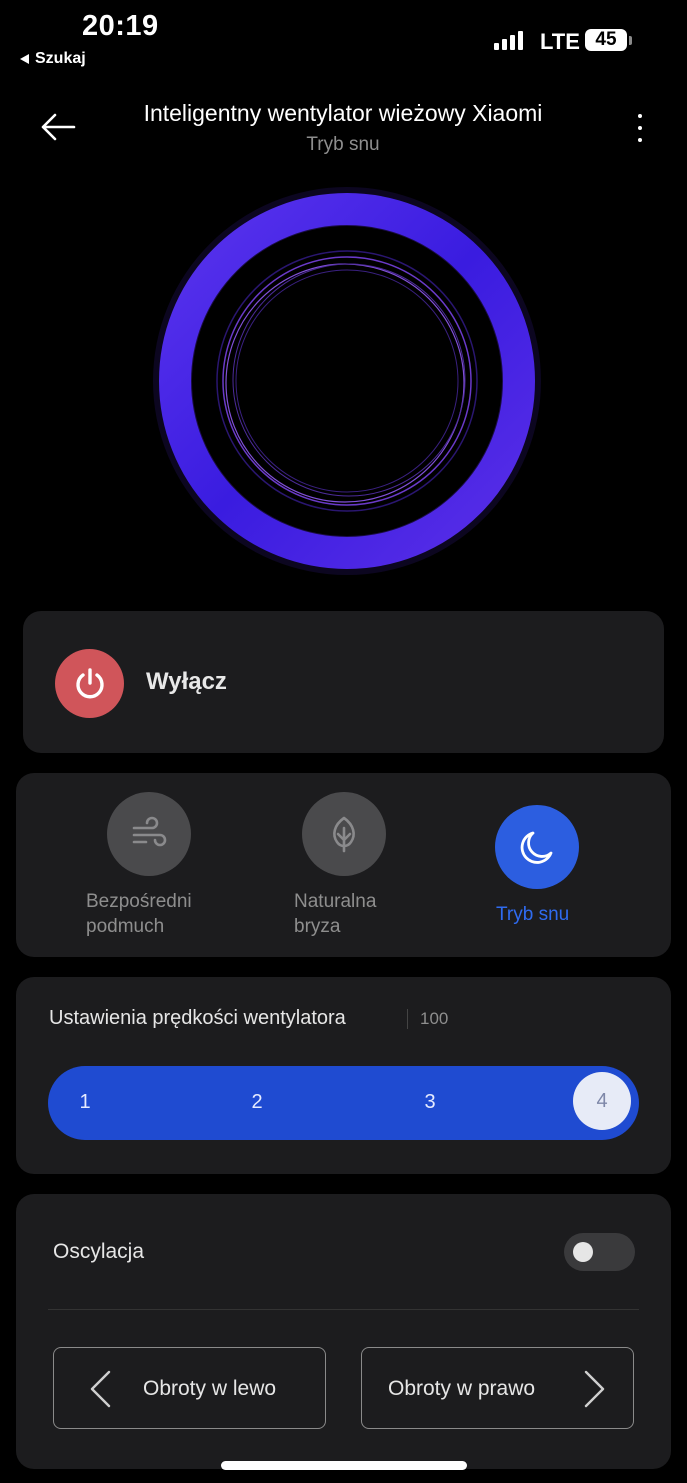 This screenshot has width=687, height=1483. Describe the element at coordinates (533, 914) in the screenshot. I see `mode-sleep-label: Tryb snu` at that location.